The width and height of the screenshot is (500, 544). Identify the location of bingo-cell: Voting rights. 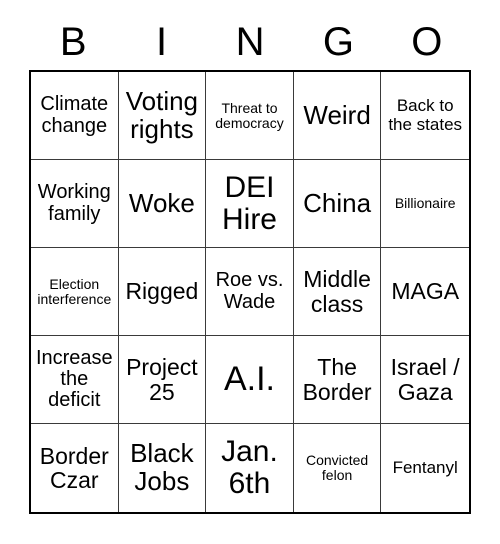
(162, 116).